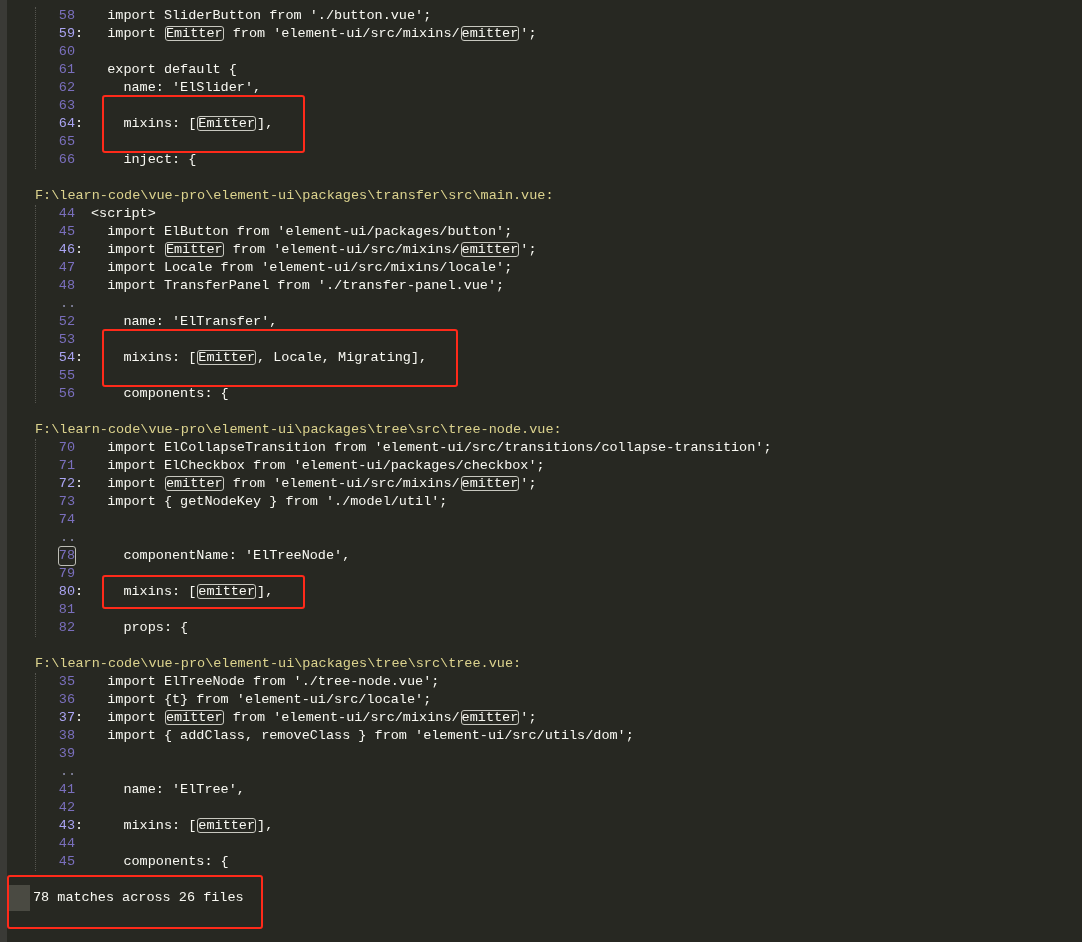 The width and height of the screenshot is (1082, 942). Describe the element at coordinates (66, 70) in the screenshot. I see `line-number: 61` at that location.